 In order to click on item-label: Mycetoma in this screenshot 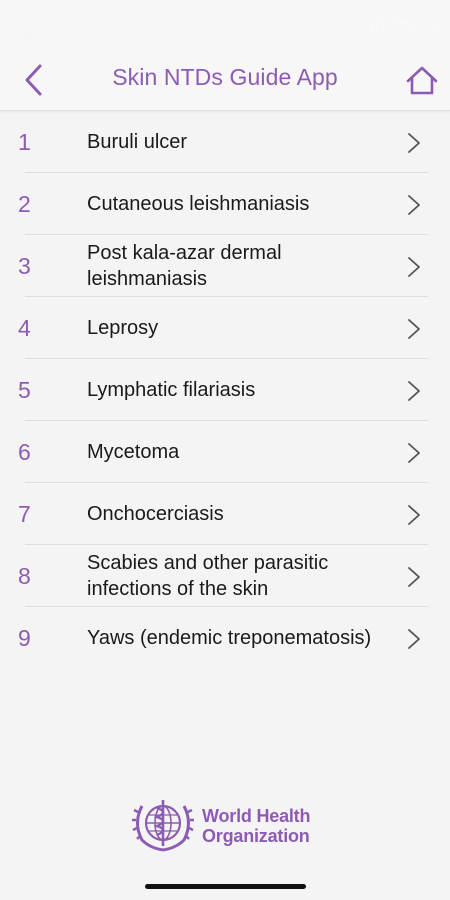, I will do `click(133, 452)`.